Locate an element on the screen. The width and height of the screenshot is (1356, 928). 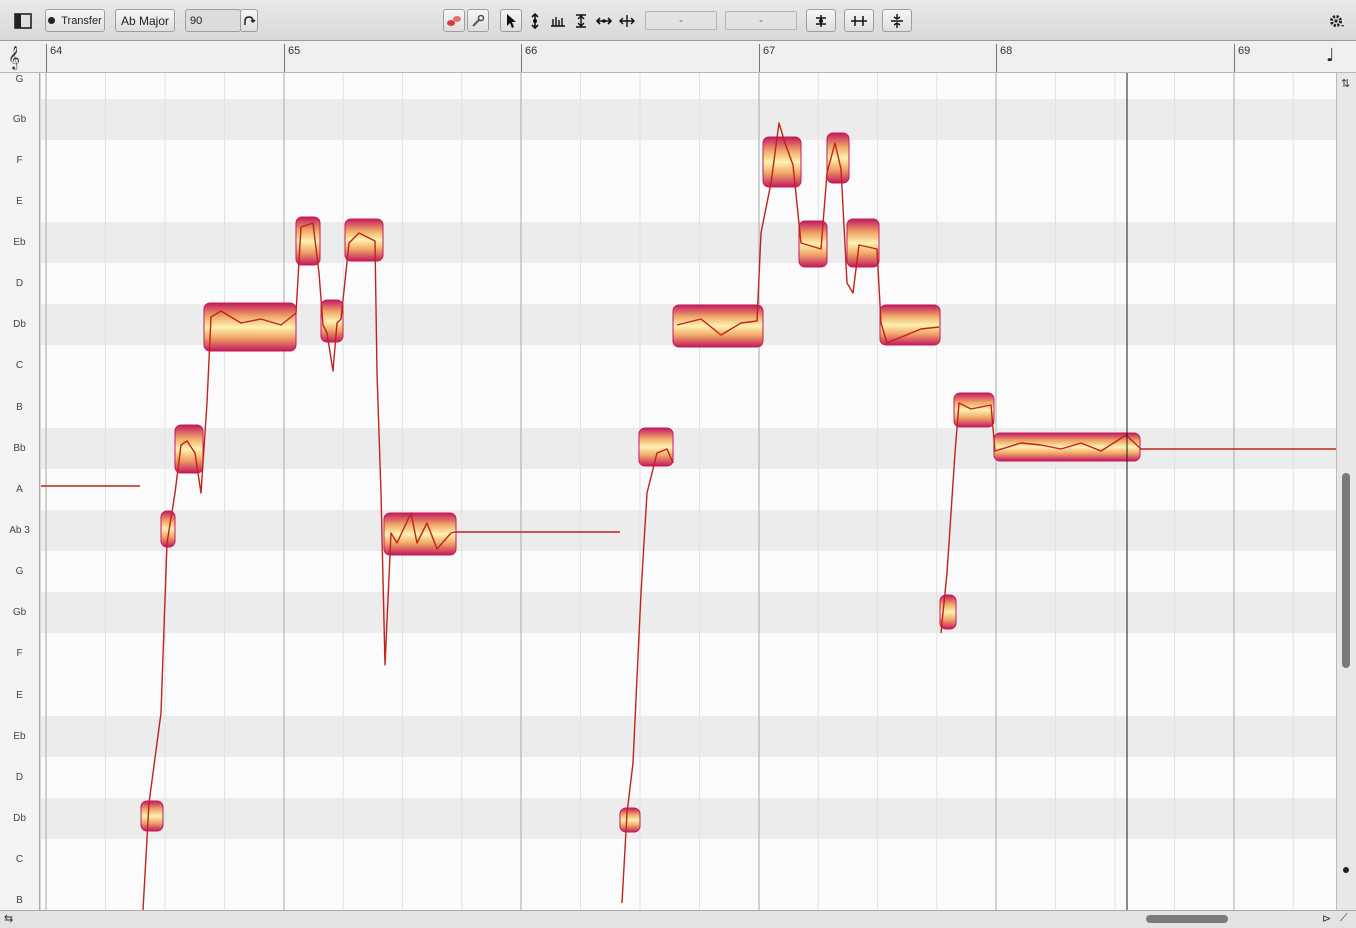
pitch-macro-icon is located at coordinates (454, 20).